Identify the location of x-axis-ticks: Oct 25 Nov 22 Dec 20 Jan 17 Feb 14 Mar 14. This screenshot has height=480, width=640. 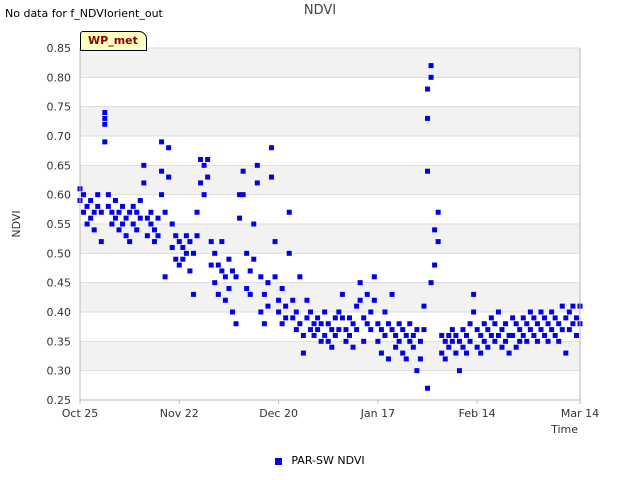
(330, 410).